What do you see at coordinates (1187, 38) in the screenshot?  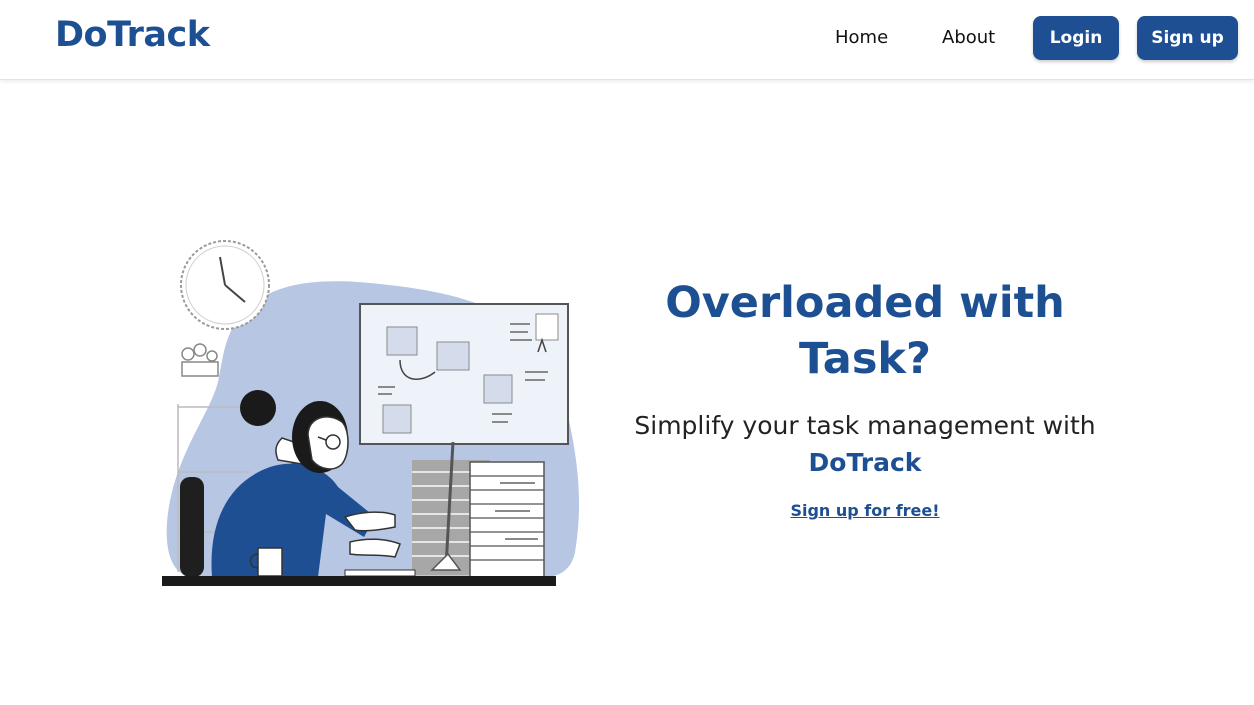 I see `signup-button: Sign up` at bounding box center [1187, 38].